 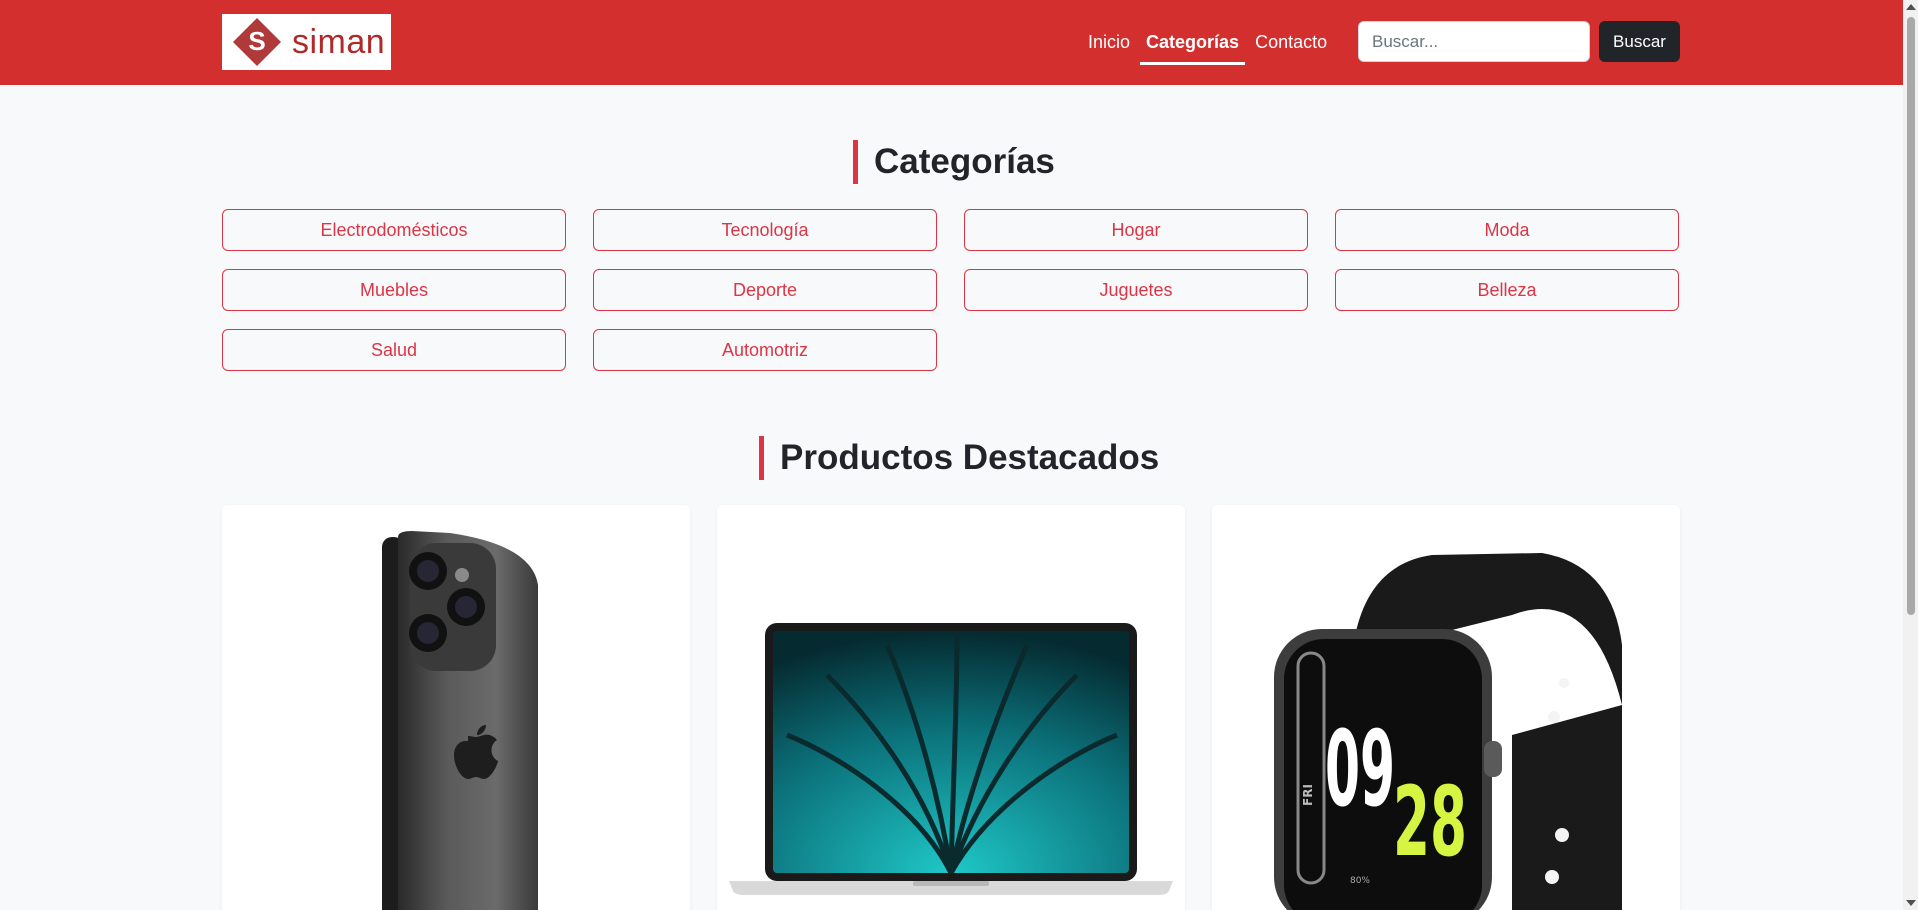 What do you see at coordinates (394, 290) in the screenshot?
I see `category-button-muebles: Muebles` at bounding box center [394, 290].